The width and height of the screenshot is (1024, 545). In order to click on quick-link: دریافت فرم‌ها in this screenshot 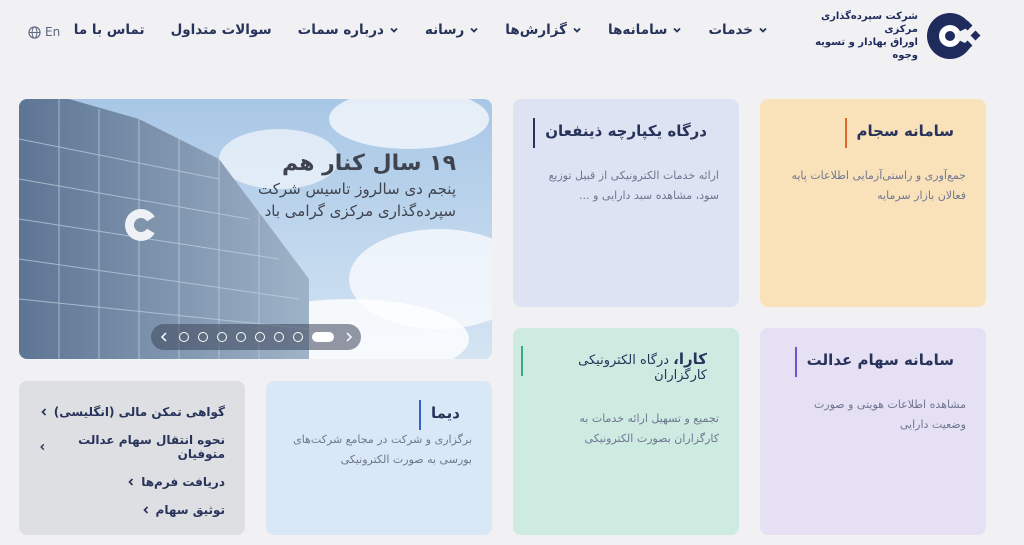, I will do `click(132, 482)`.